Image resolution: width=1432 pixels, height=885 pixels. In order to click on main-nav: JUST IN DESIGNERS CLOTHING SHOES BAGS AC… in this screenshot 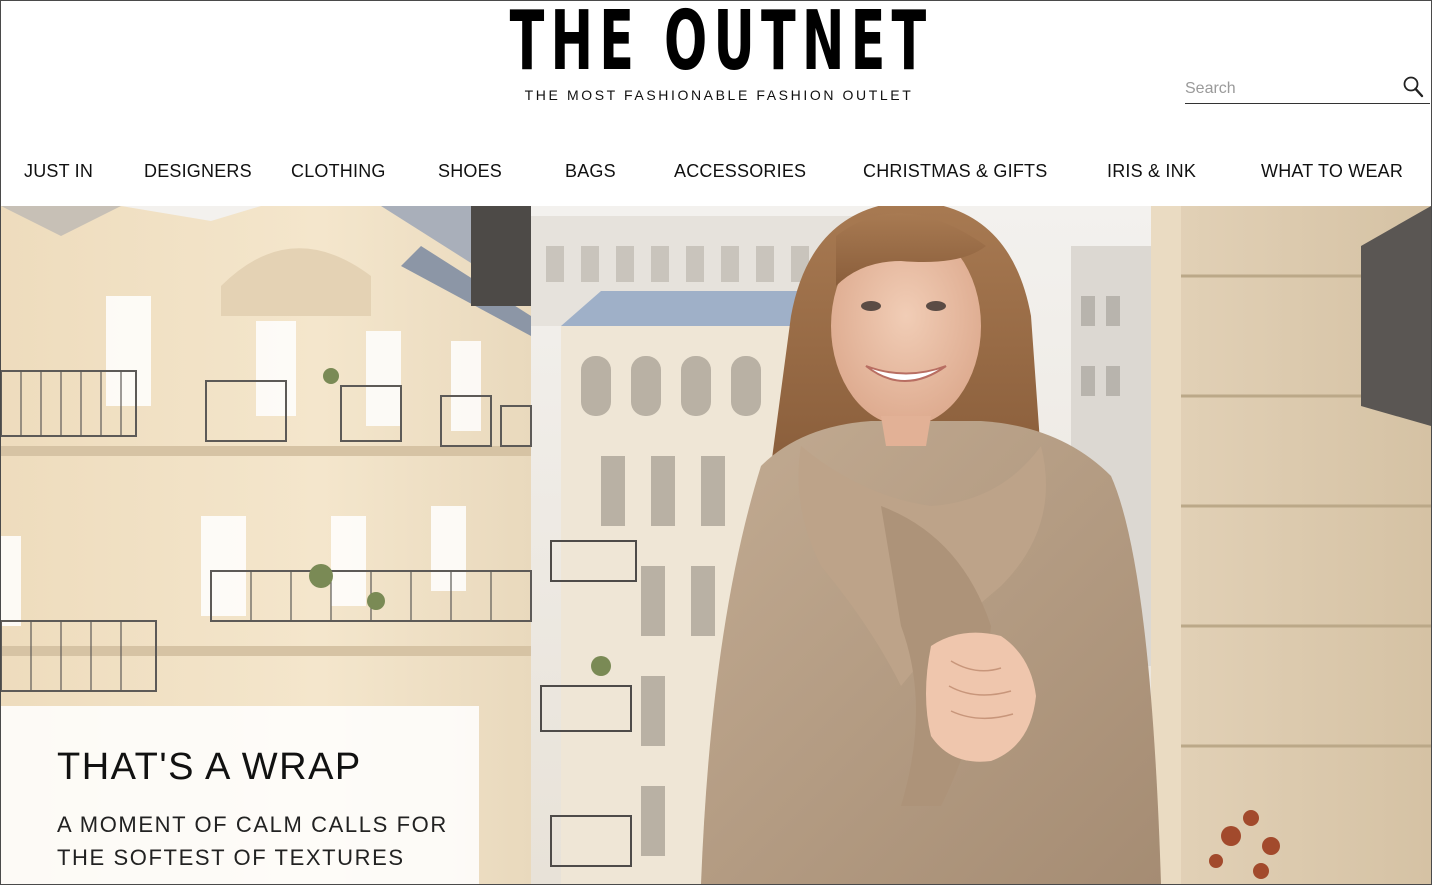, I will do `click(716, 173)`.